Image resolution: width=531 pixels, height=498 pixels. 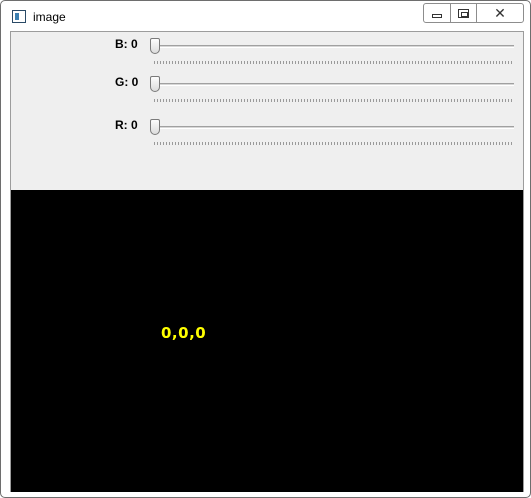 I want to click on trackbar-b-ticks, so click(x=333, y=62).